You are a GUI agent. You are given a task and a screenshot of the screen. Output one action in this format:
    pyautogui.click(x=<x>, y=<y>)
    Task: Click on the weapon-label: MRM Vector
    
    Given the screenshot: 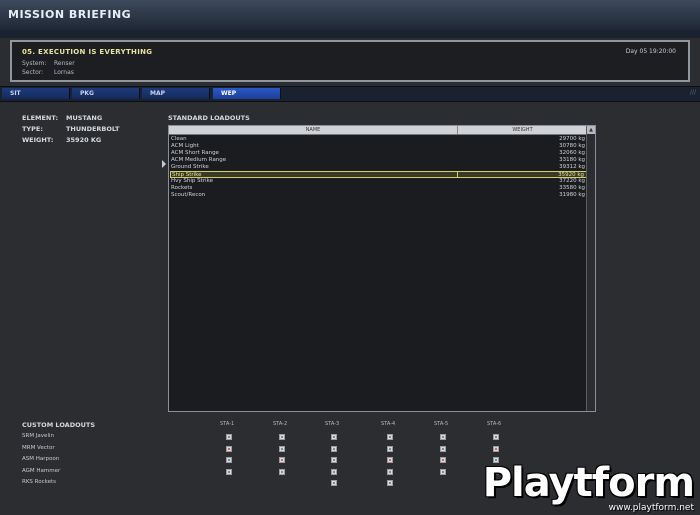 What is the action you would take?
    pyautogui.click(x=38, y=447)
    